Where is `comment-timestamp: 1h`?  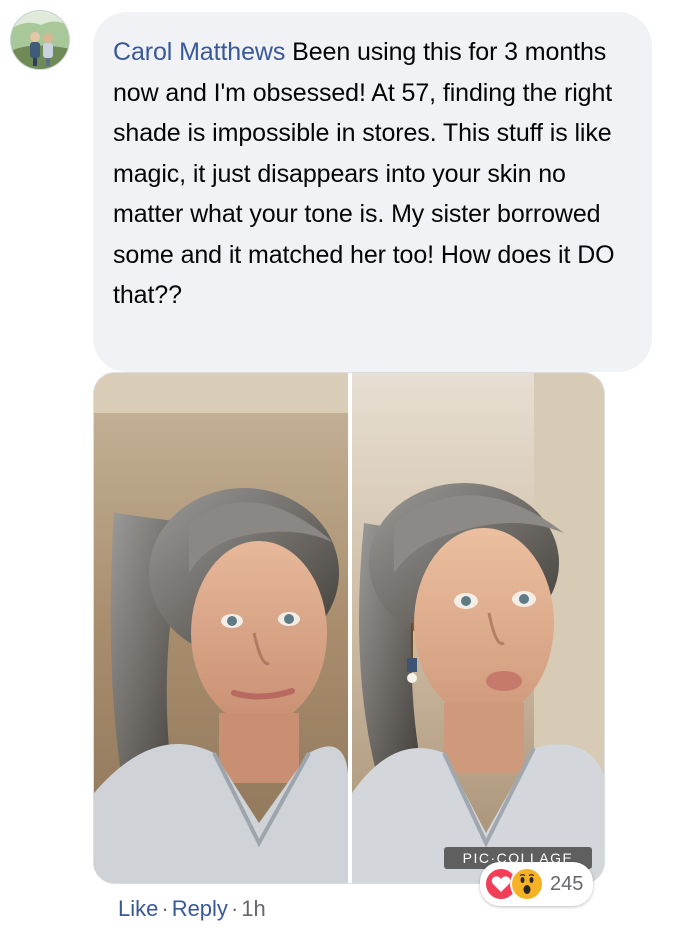
comment-timestamp: 1h is located at coordinates (253, 908).